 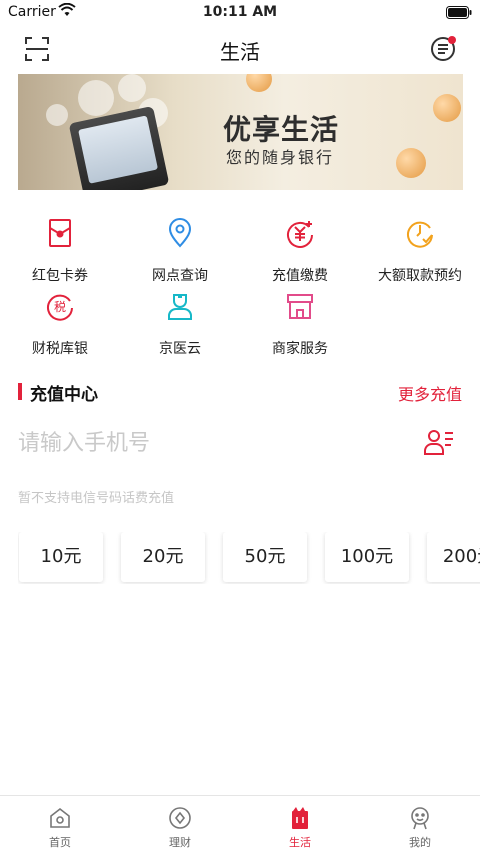 I want to click on svg-text: 税, so click(x=60, y=307).